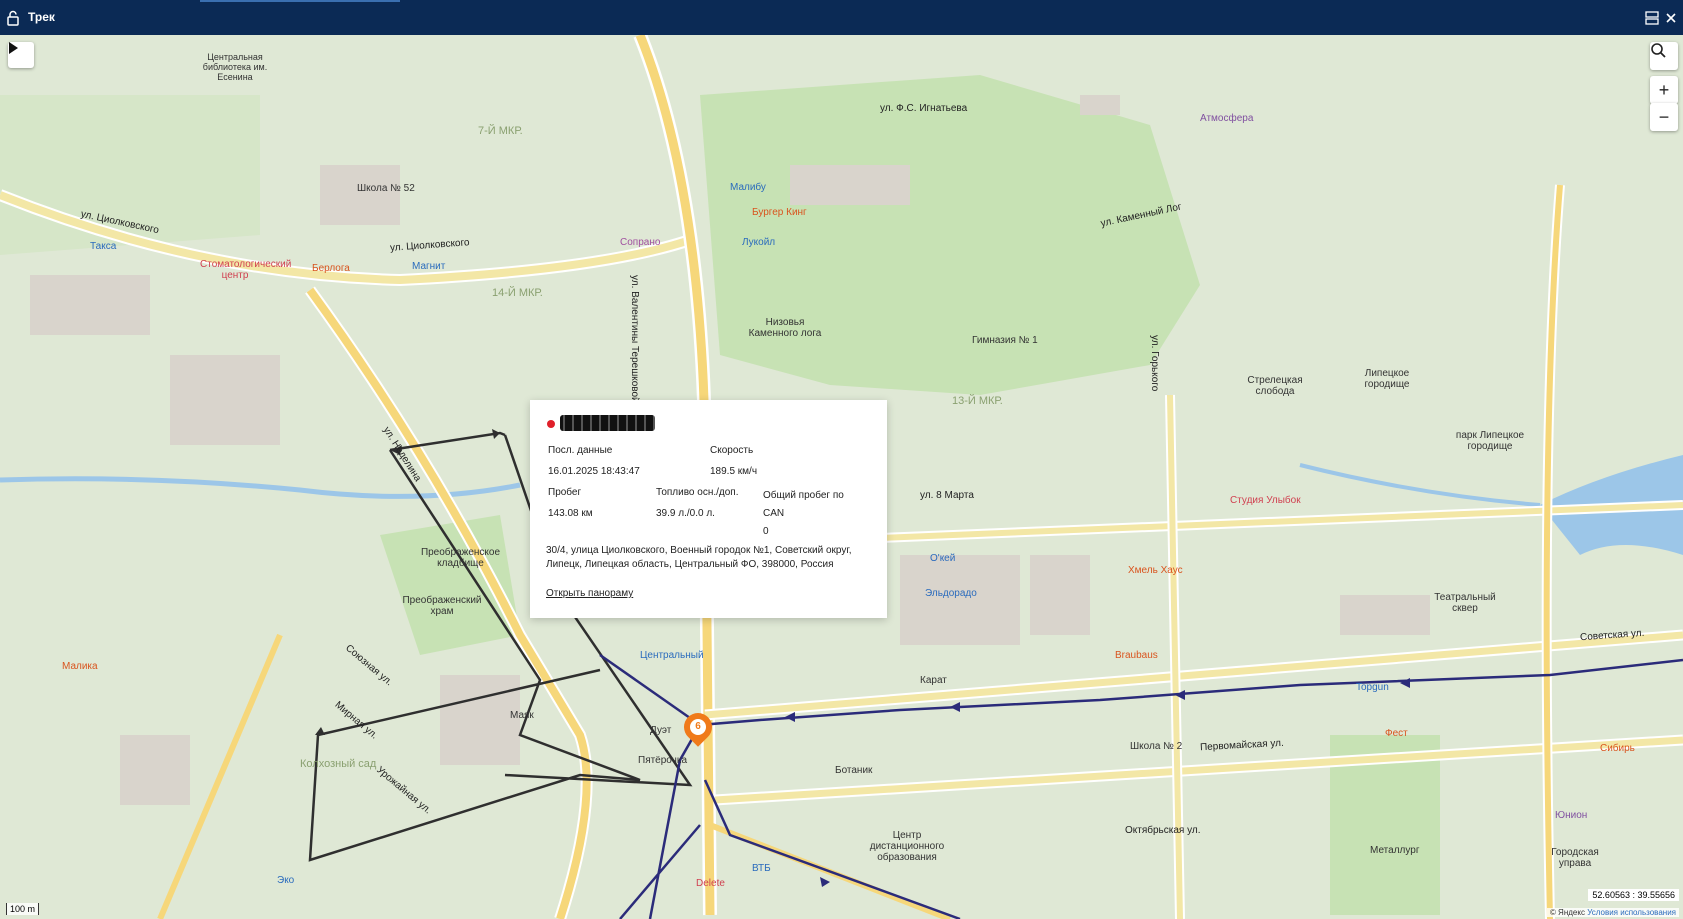 Image resolution: width=1683 pixels, height=919 pixels. I want to click on titlebar-accent, so click(300, 1).